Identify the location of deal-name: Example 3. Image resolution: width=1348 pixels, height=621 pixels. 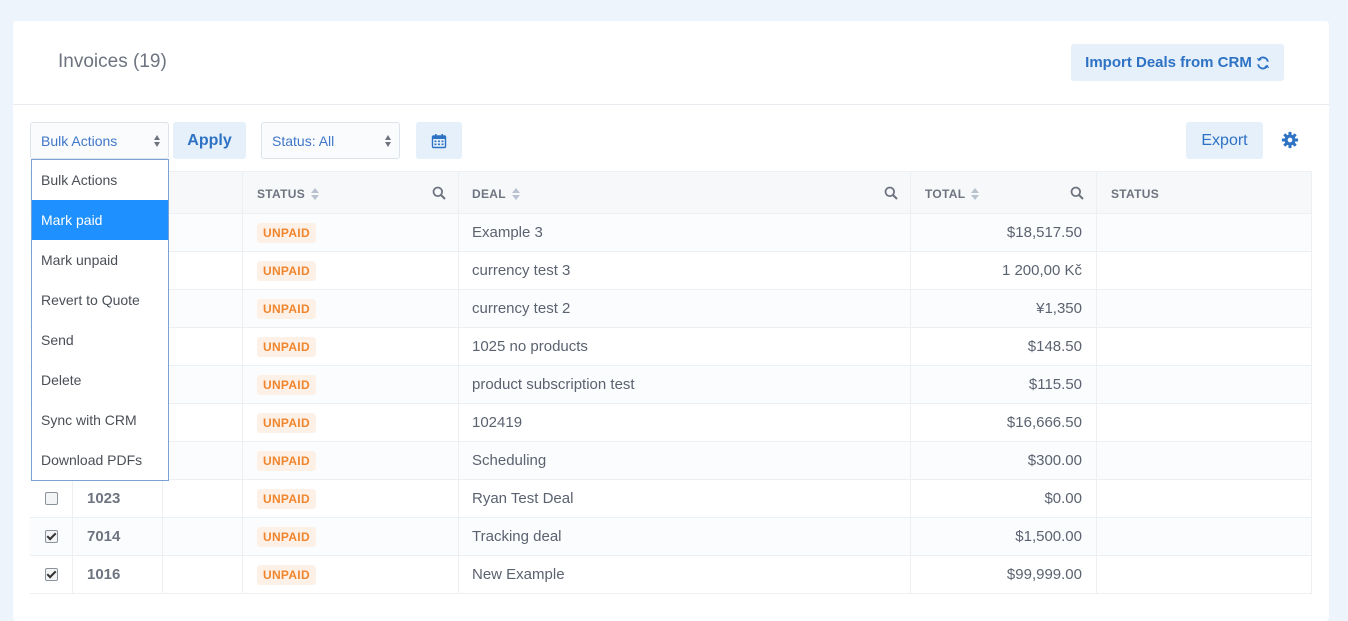
(685, 232).